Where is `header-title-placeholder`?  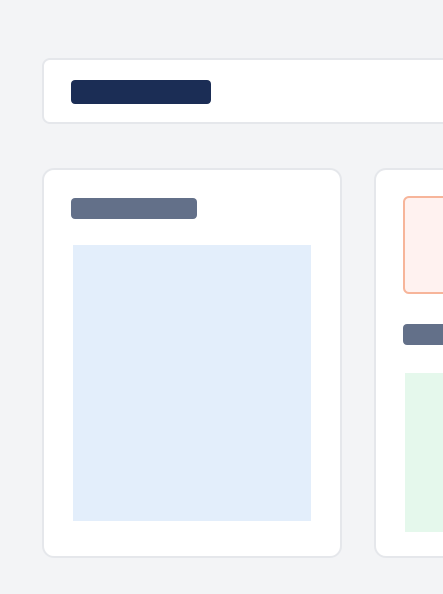 header-title-placeholder is located at coordinates (141, 92).